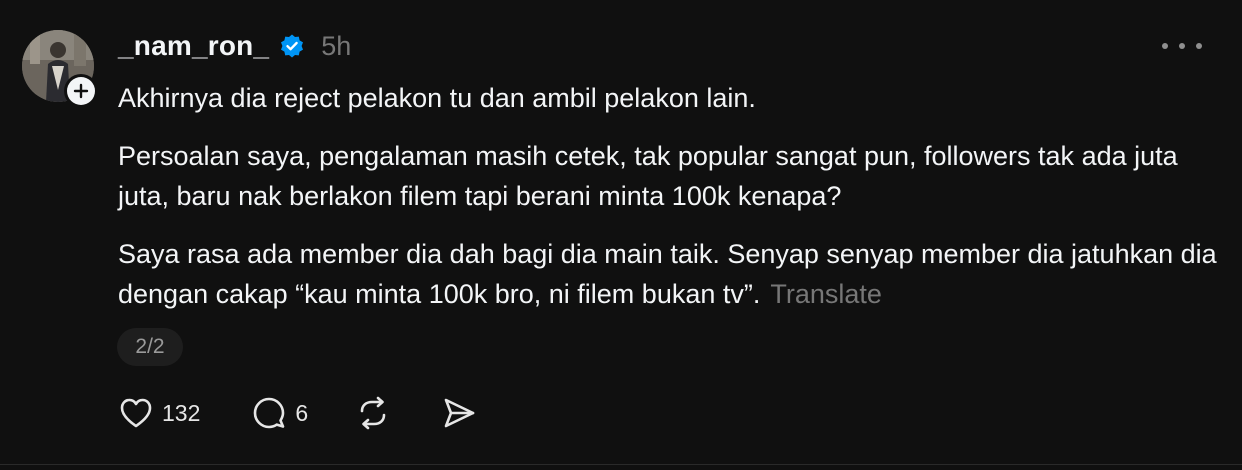  I want to click on send-icon, so click(459, 413).